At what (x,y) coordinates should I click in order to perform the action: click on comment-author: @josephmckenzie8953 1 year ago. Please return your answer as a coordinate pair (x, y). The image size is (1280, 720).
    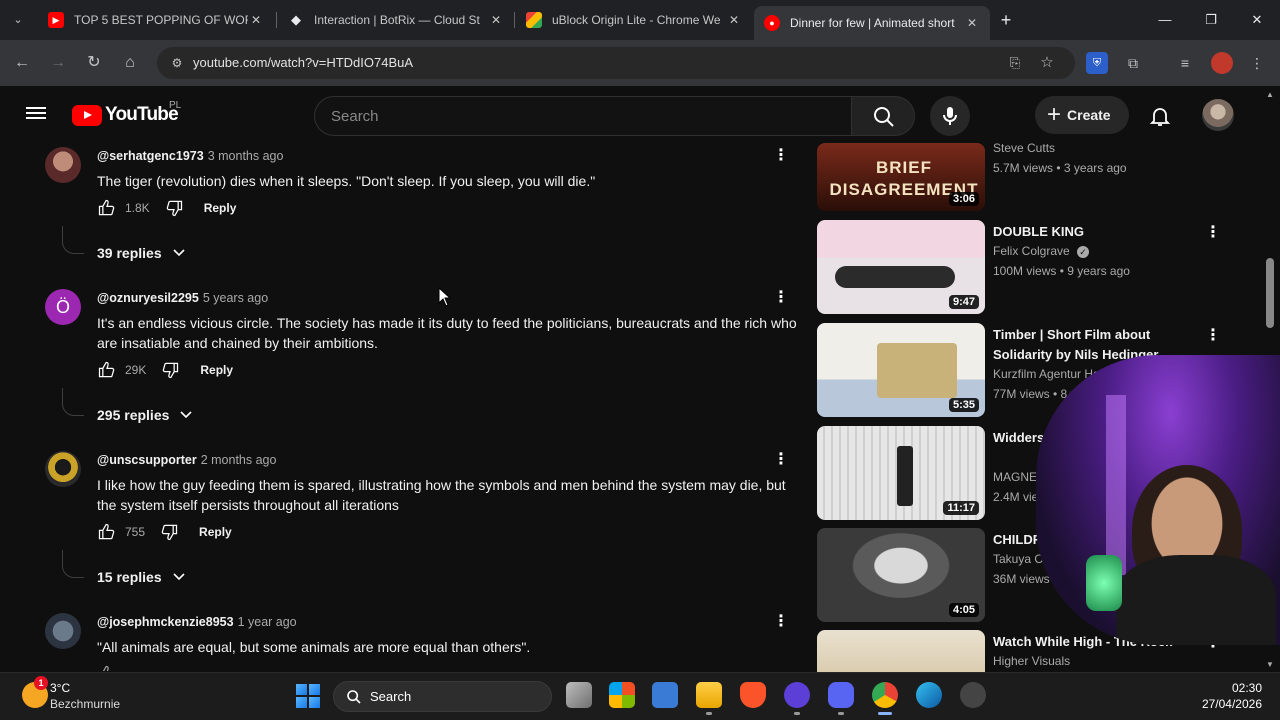
    Looking at the image, I should click on (197, 622).